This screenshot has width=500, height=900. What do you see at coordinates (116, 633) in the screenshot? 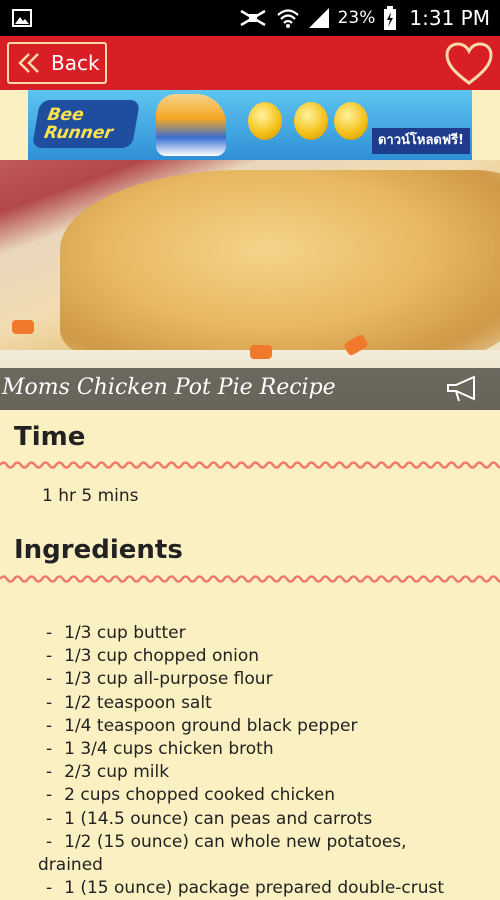
I see `list-item: -1/3 cup butter` at bounding box center [116, 633].